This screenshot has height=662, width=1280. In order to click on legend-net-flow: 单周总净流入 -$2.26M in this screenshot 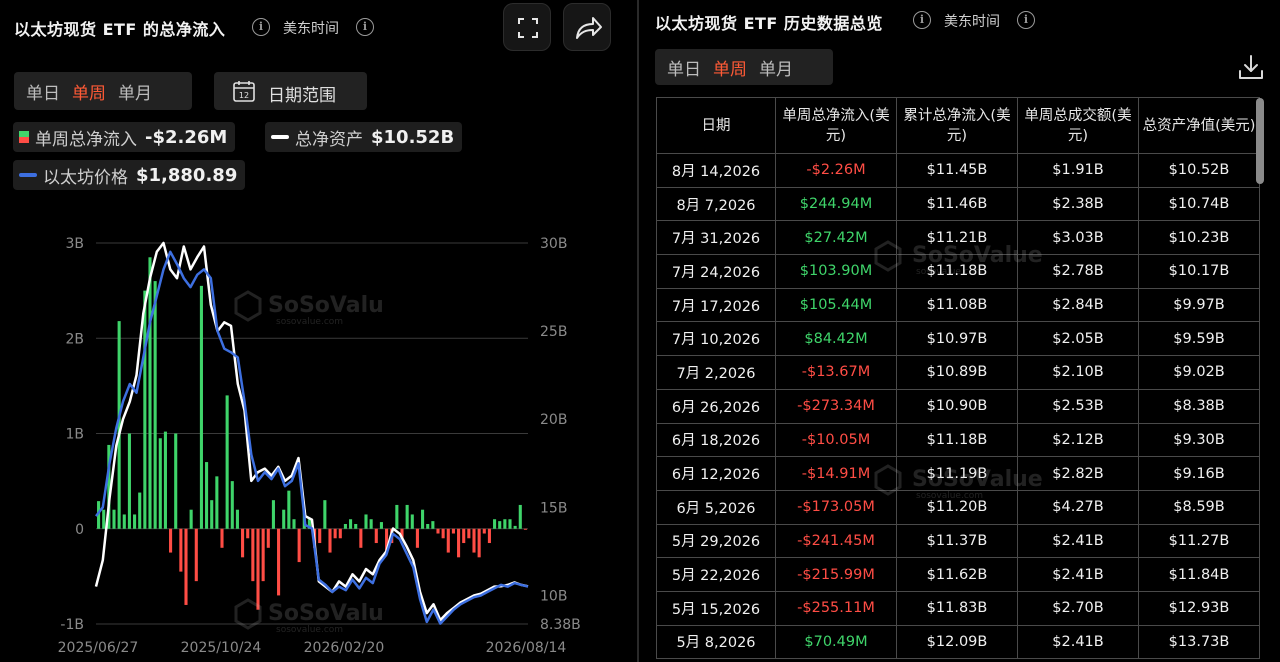, I will do `click(124, 137)`.